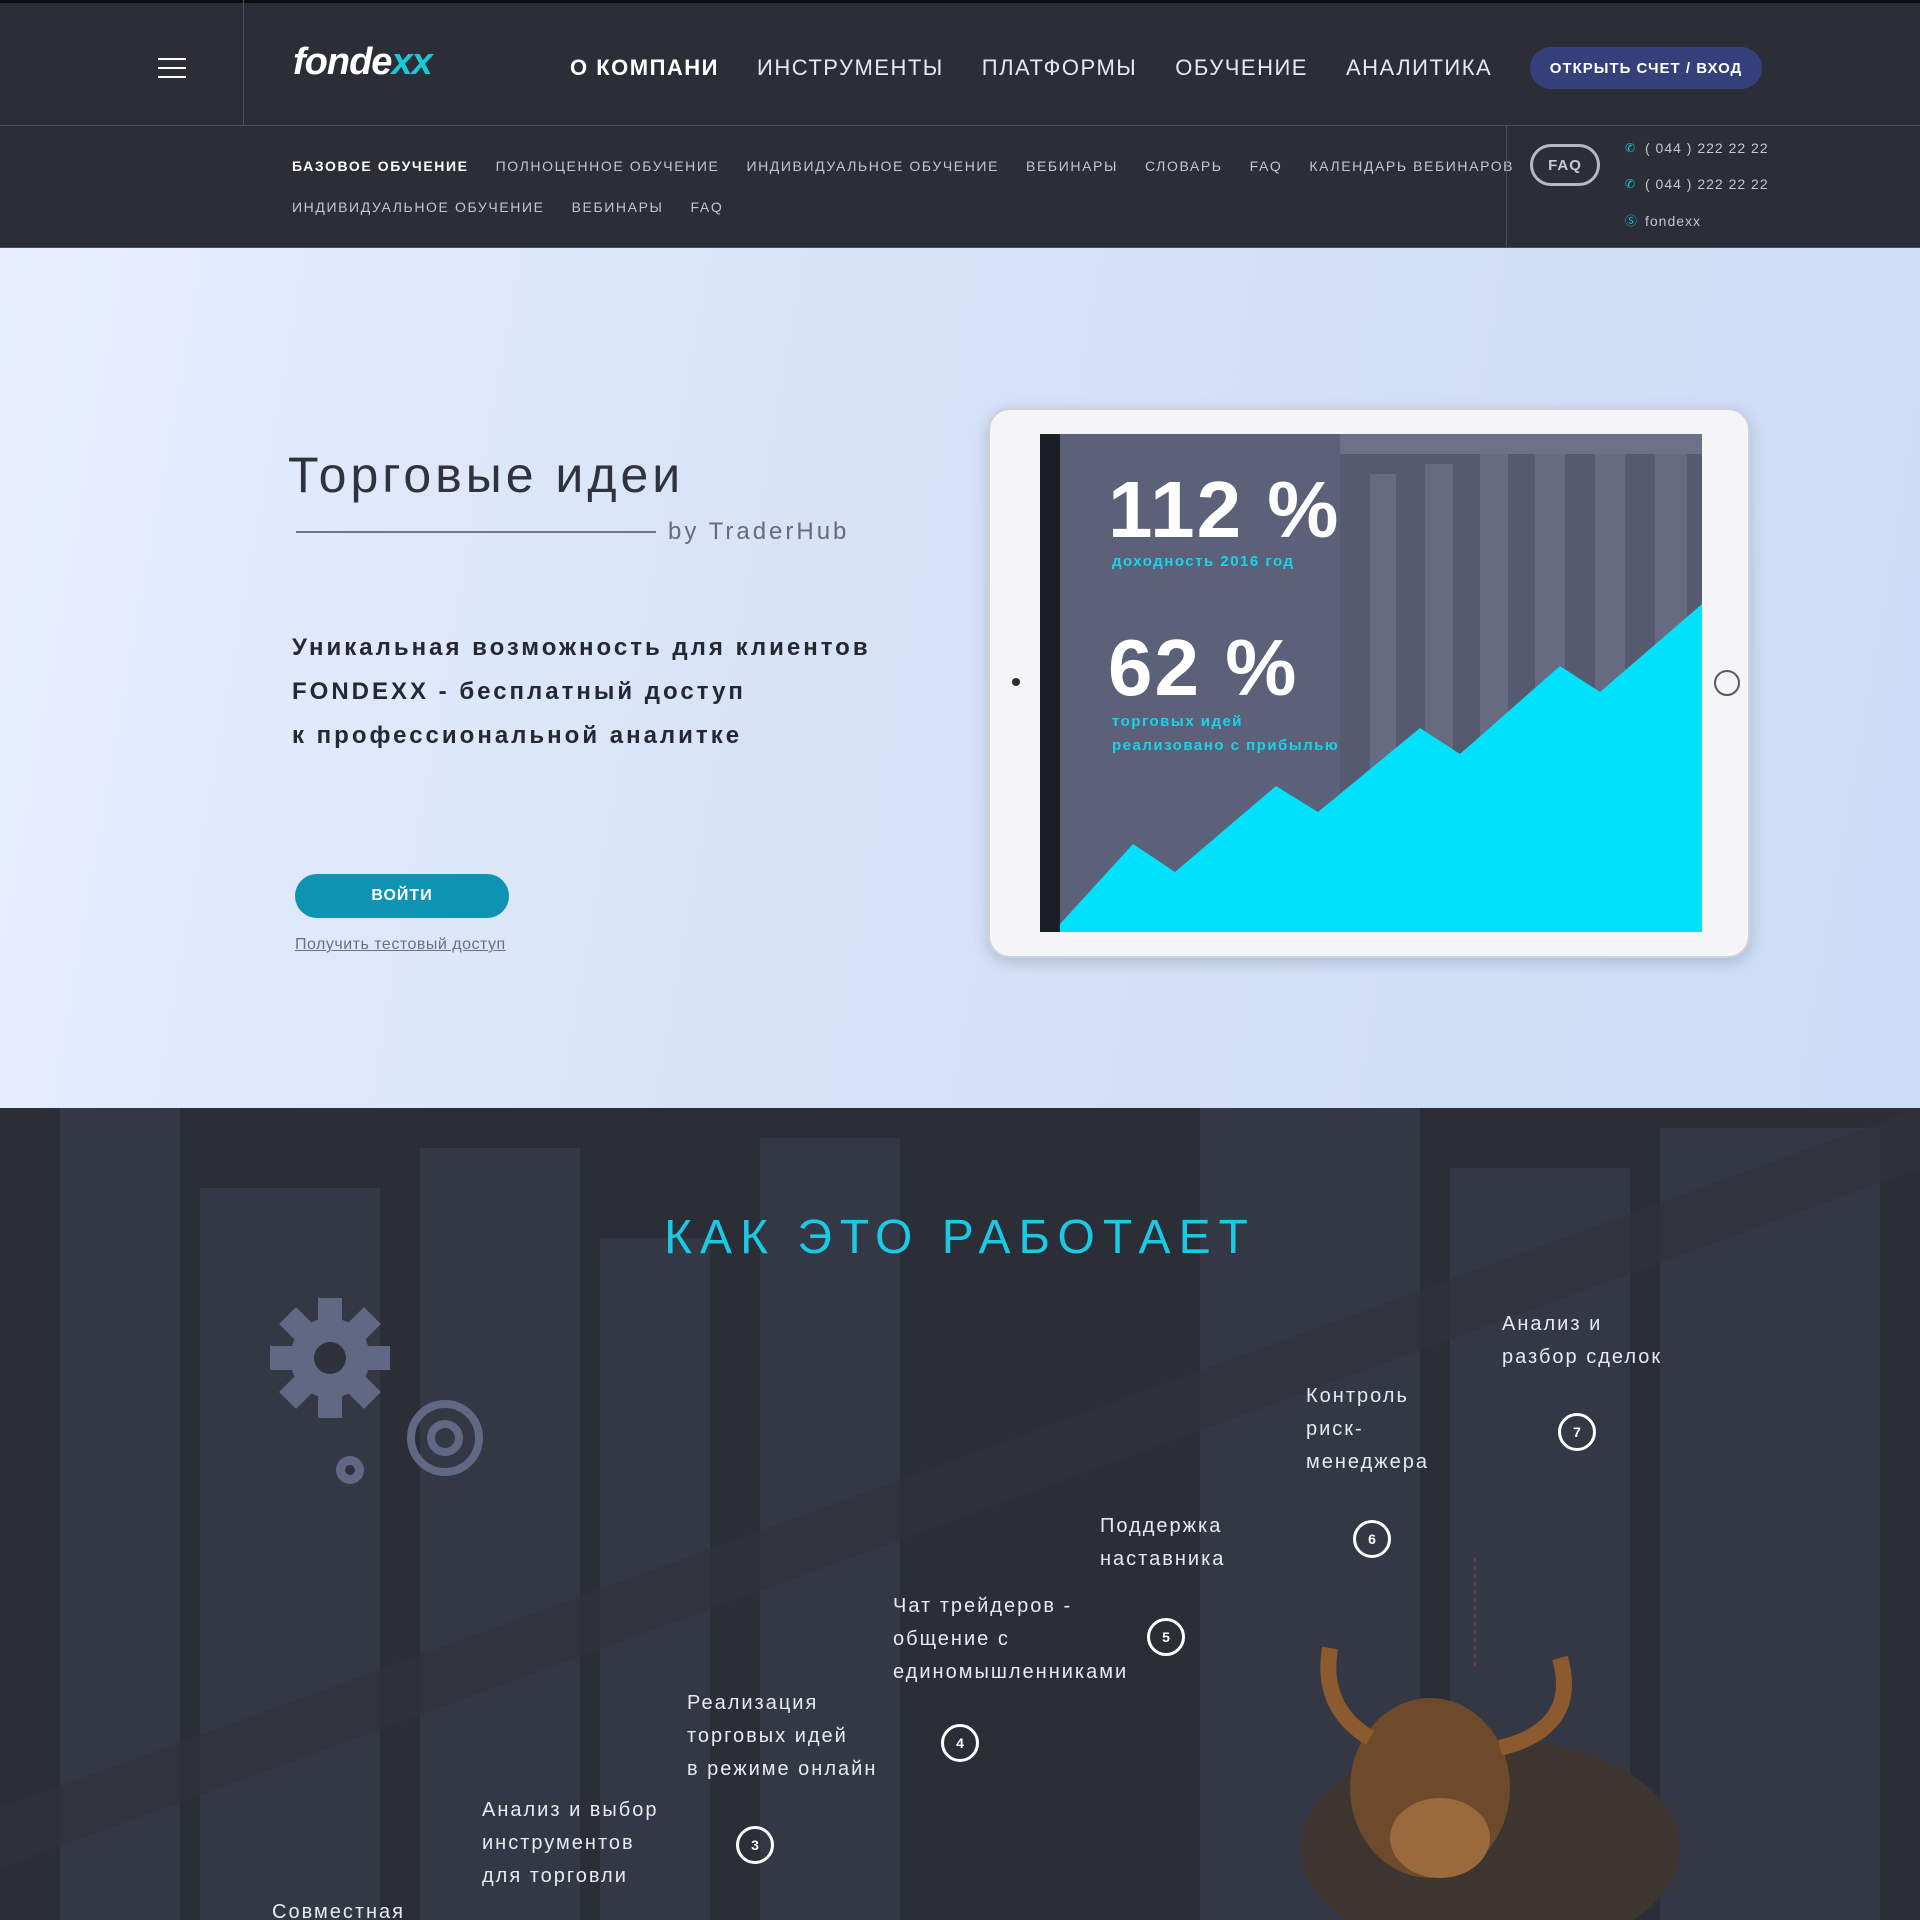  I want to click on faq-button: FAQ, so click(1565, 165).